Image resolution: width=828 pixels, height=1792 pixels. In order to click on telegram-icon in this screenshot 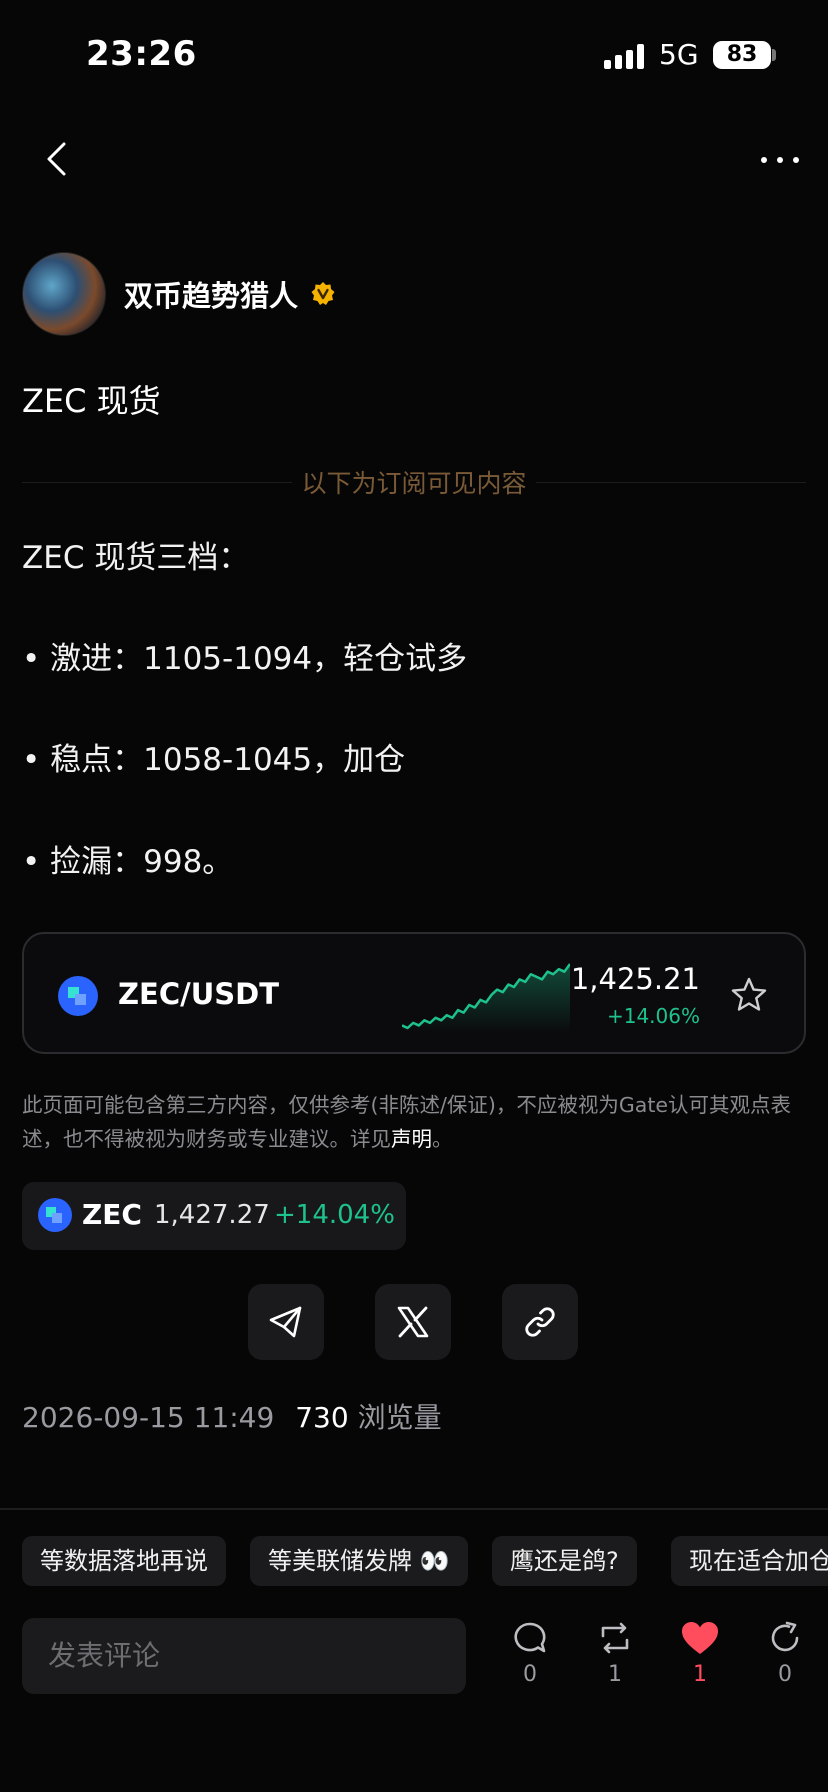, I will do `click(285, 1322)`.